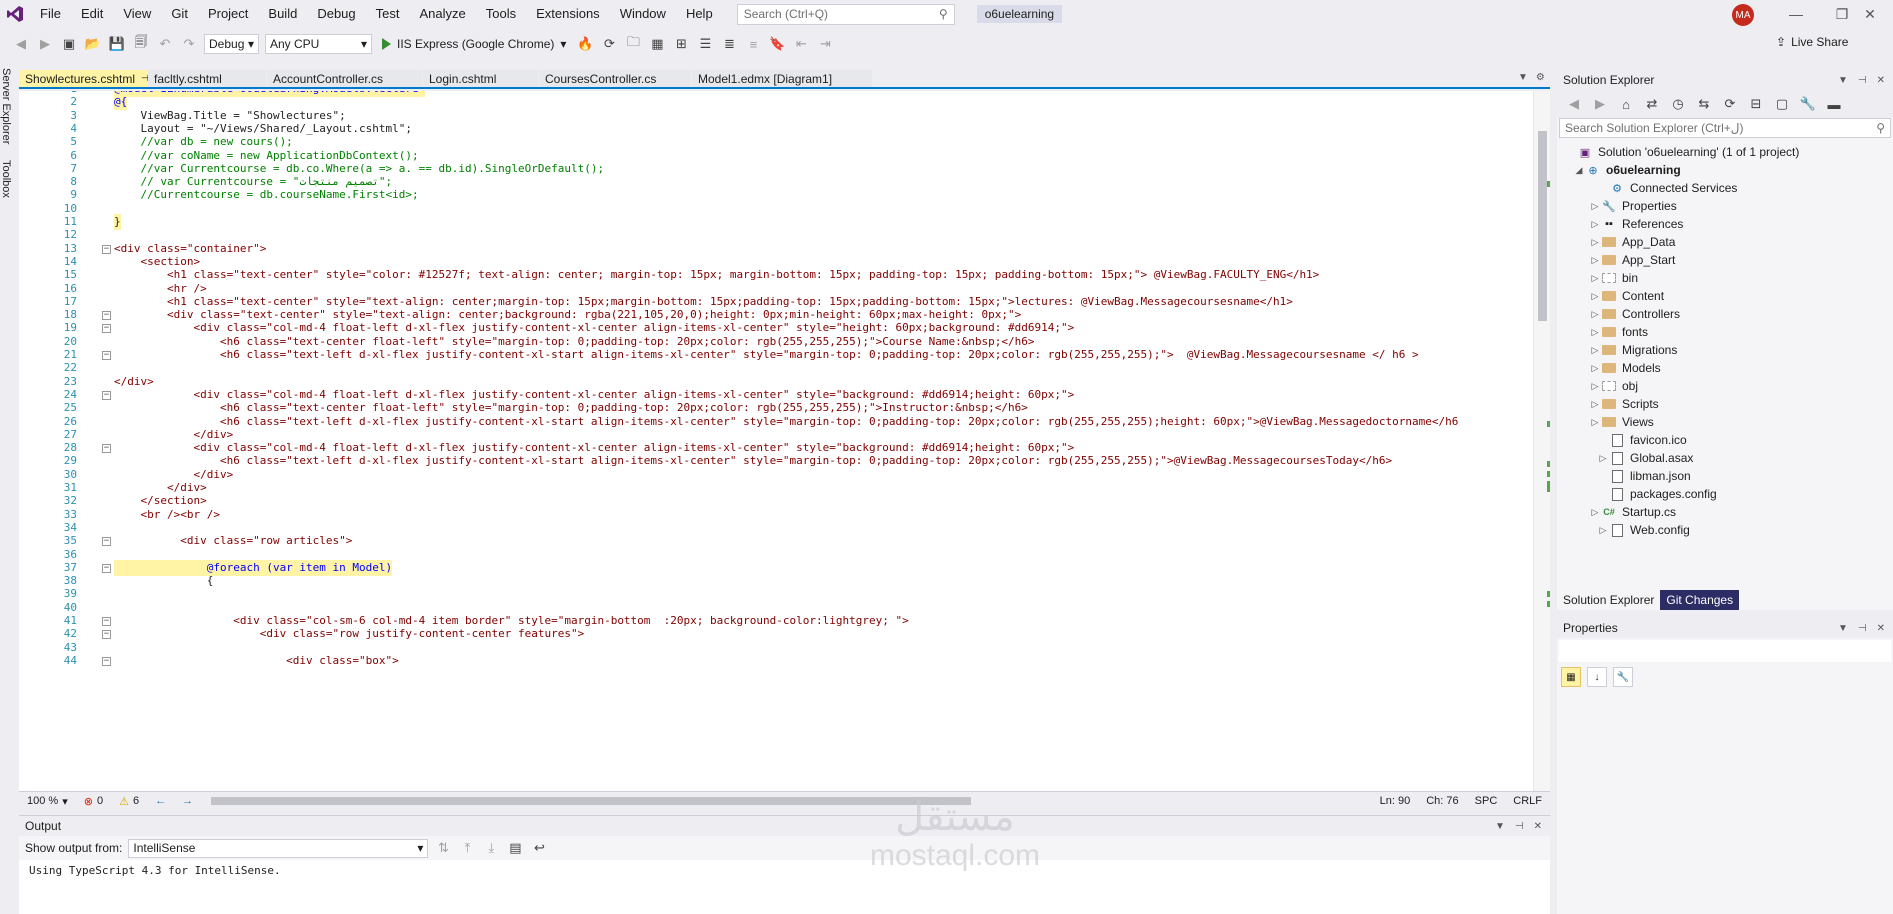 The height and width of the screenshot is (914, 1893). What do you see at coordinates (92, 14) in the screenshot?
I see `menu-edit: Edit` at bounding box center [92, 14].